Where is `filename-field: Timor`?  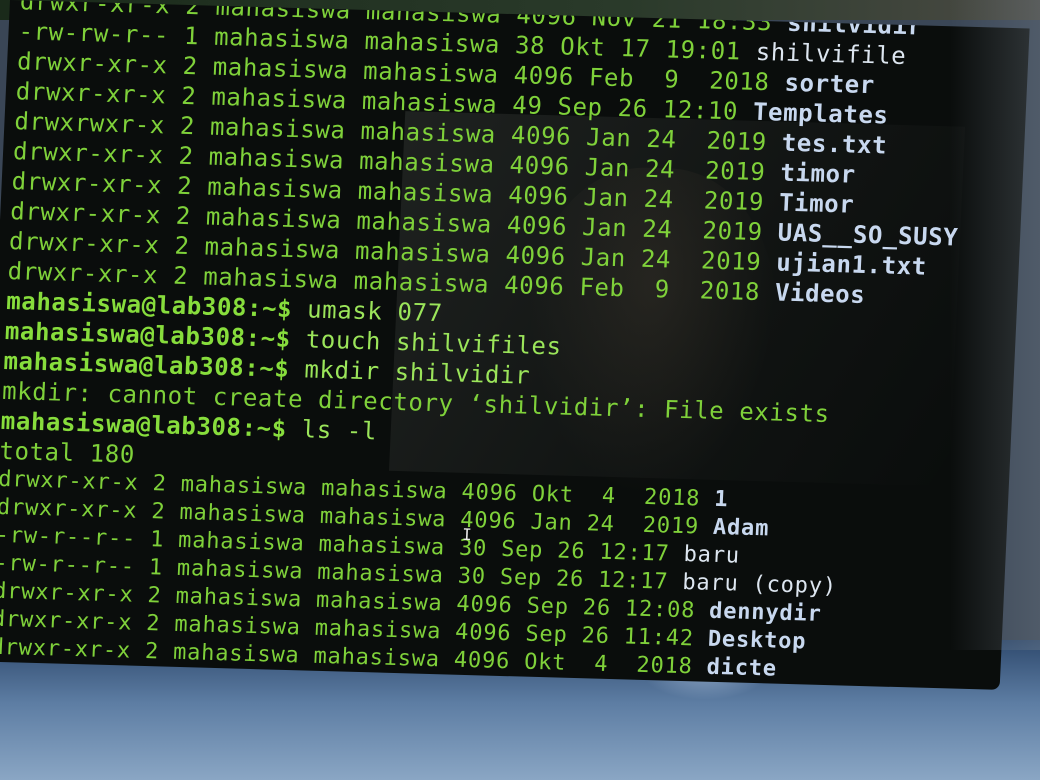 filename-field: Timor is located at coordinates (816, 203).